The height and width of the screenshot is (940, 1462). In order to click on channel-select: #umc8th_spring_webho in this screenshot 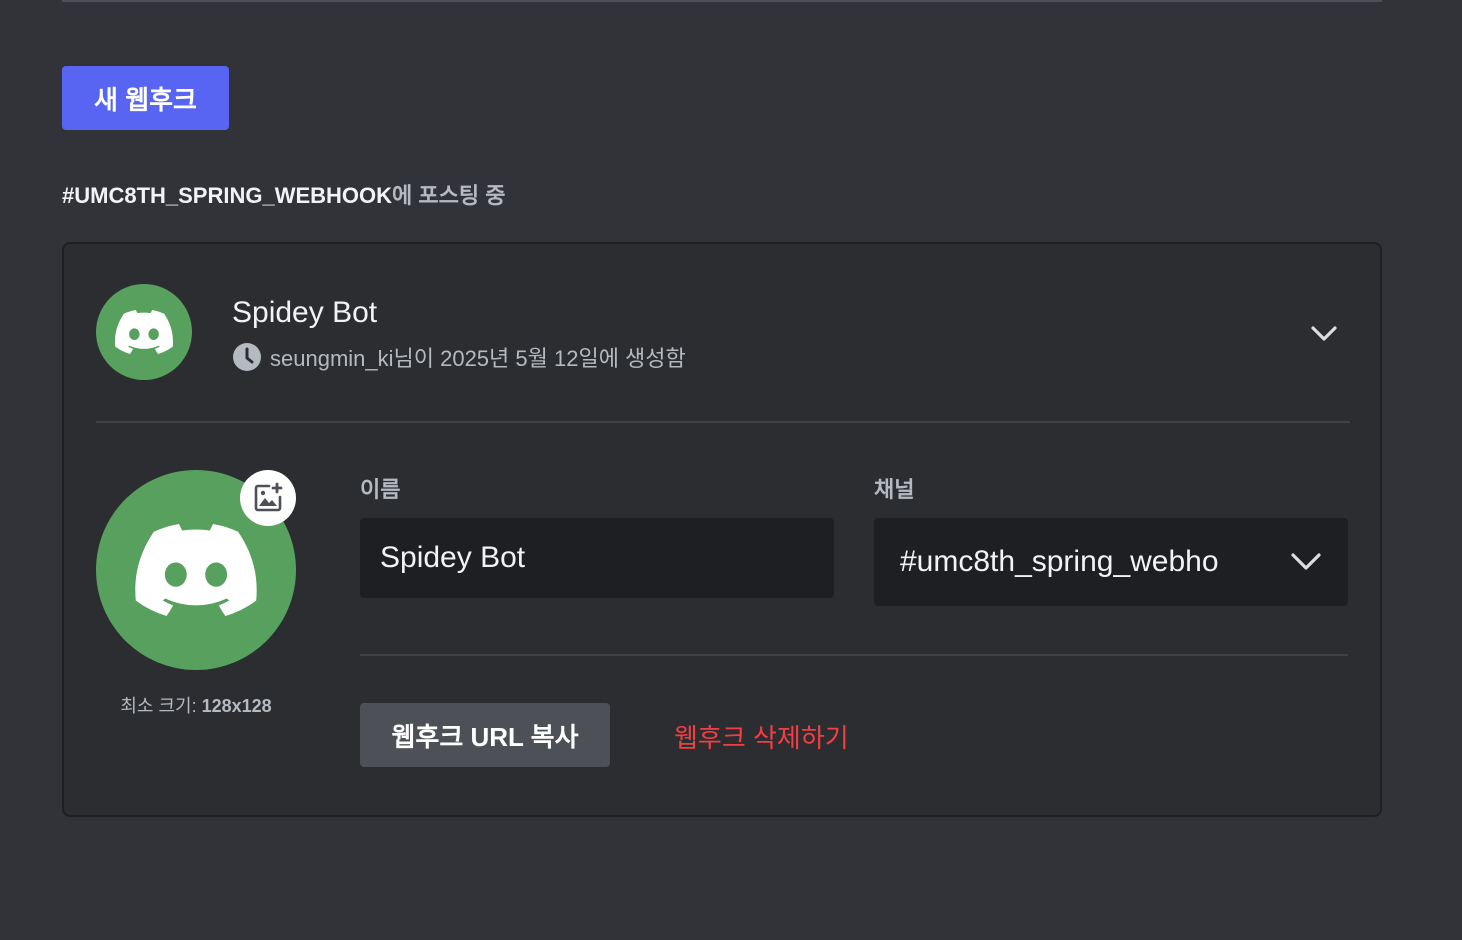, I will do `click(1111, 562)`.